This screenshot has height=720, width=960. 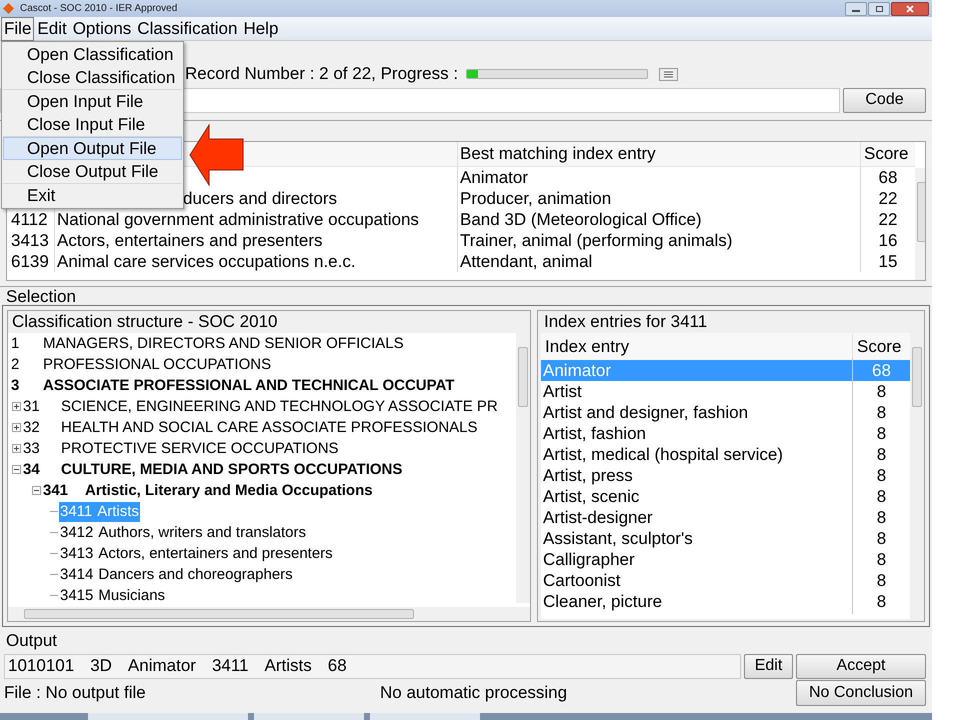 What do you see at coordinates (658, 154) in the screenshot?
I see `column-header: Best matching index entry` at bounding box center [658, 154].